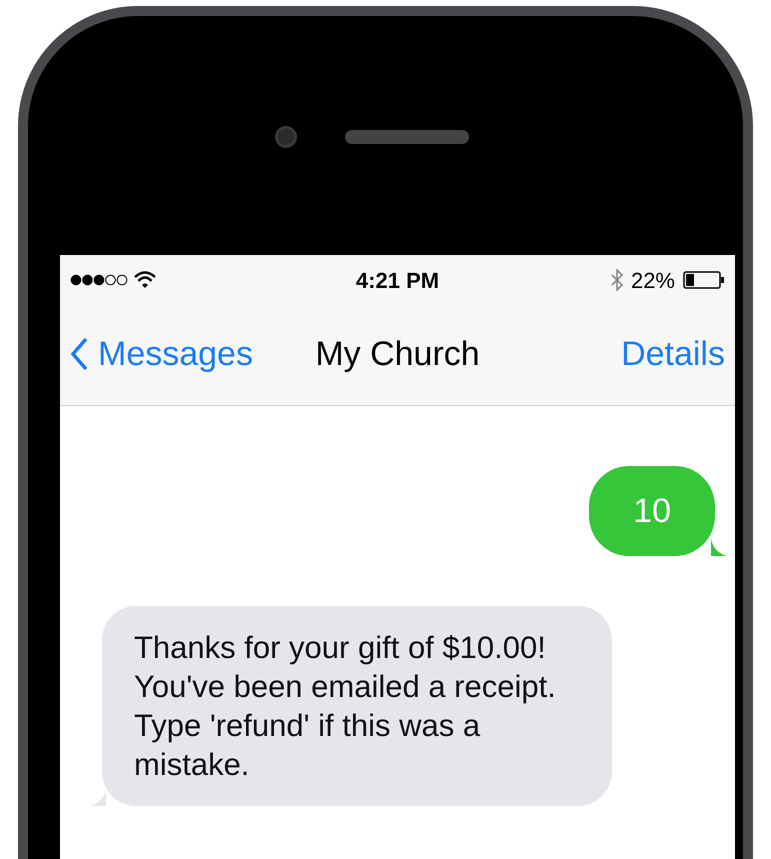  Describe the element at coordinates (79, 354) in the screenshot. I see `chevron-left-icon` at that location.